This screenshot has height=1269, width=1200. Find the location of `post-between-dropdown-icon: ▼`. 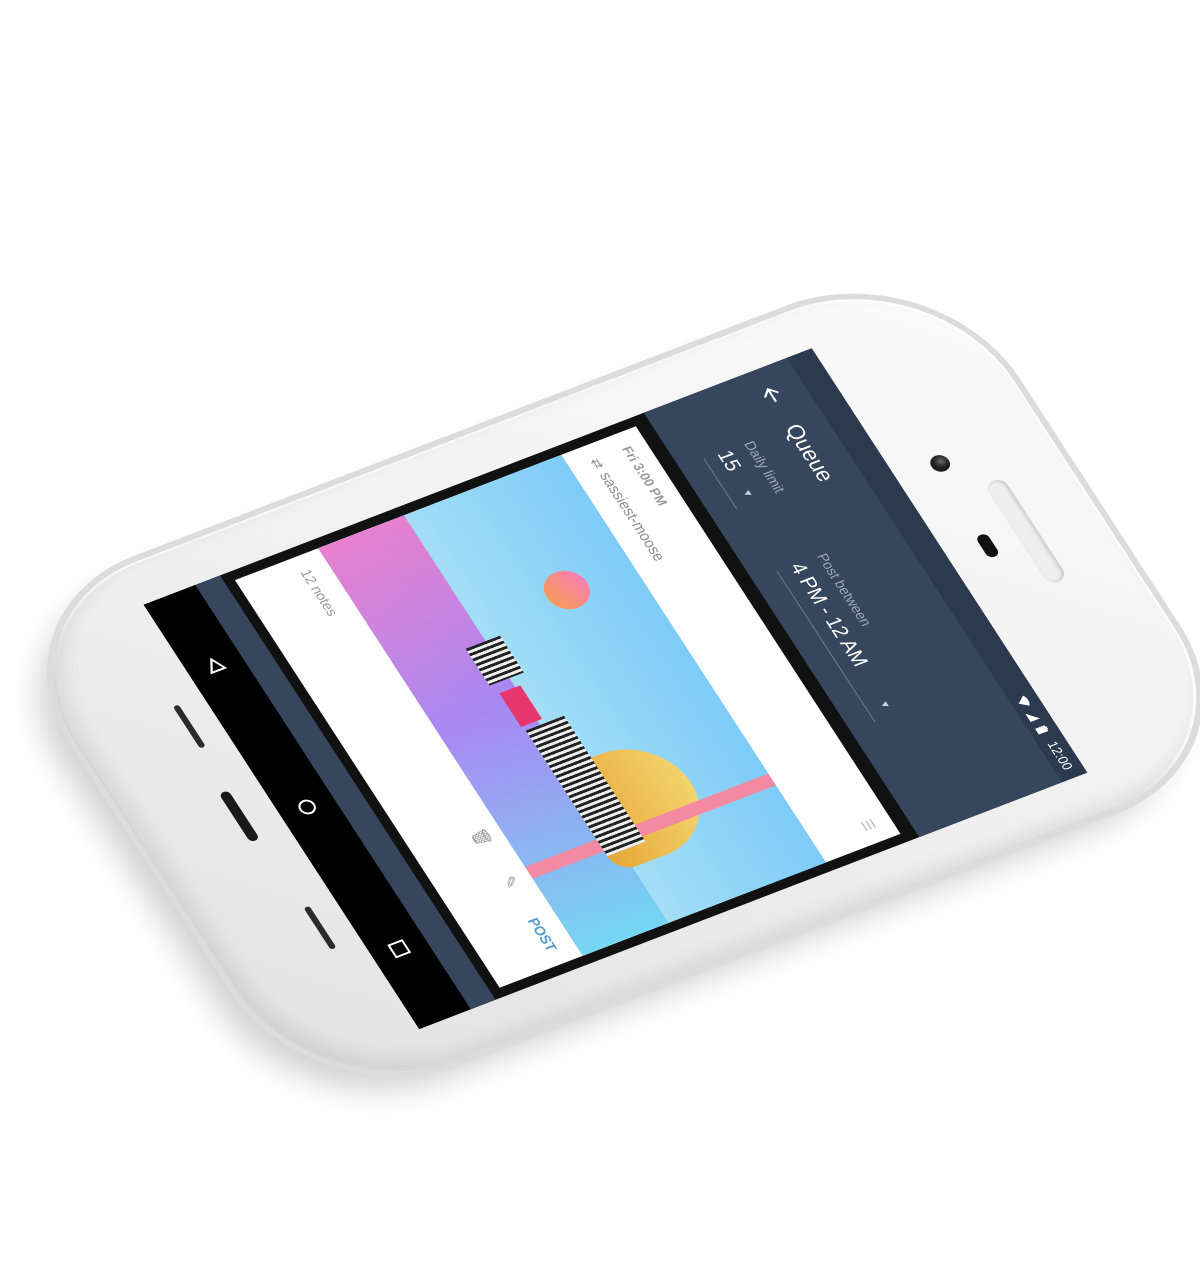

post-between-dropdown-icon: ▼ is located at coordinates (884, 705).